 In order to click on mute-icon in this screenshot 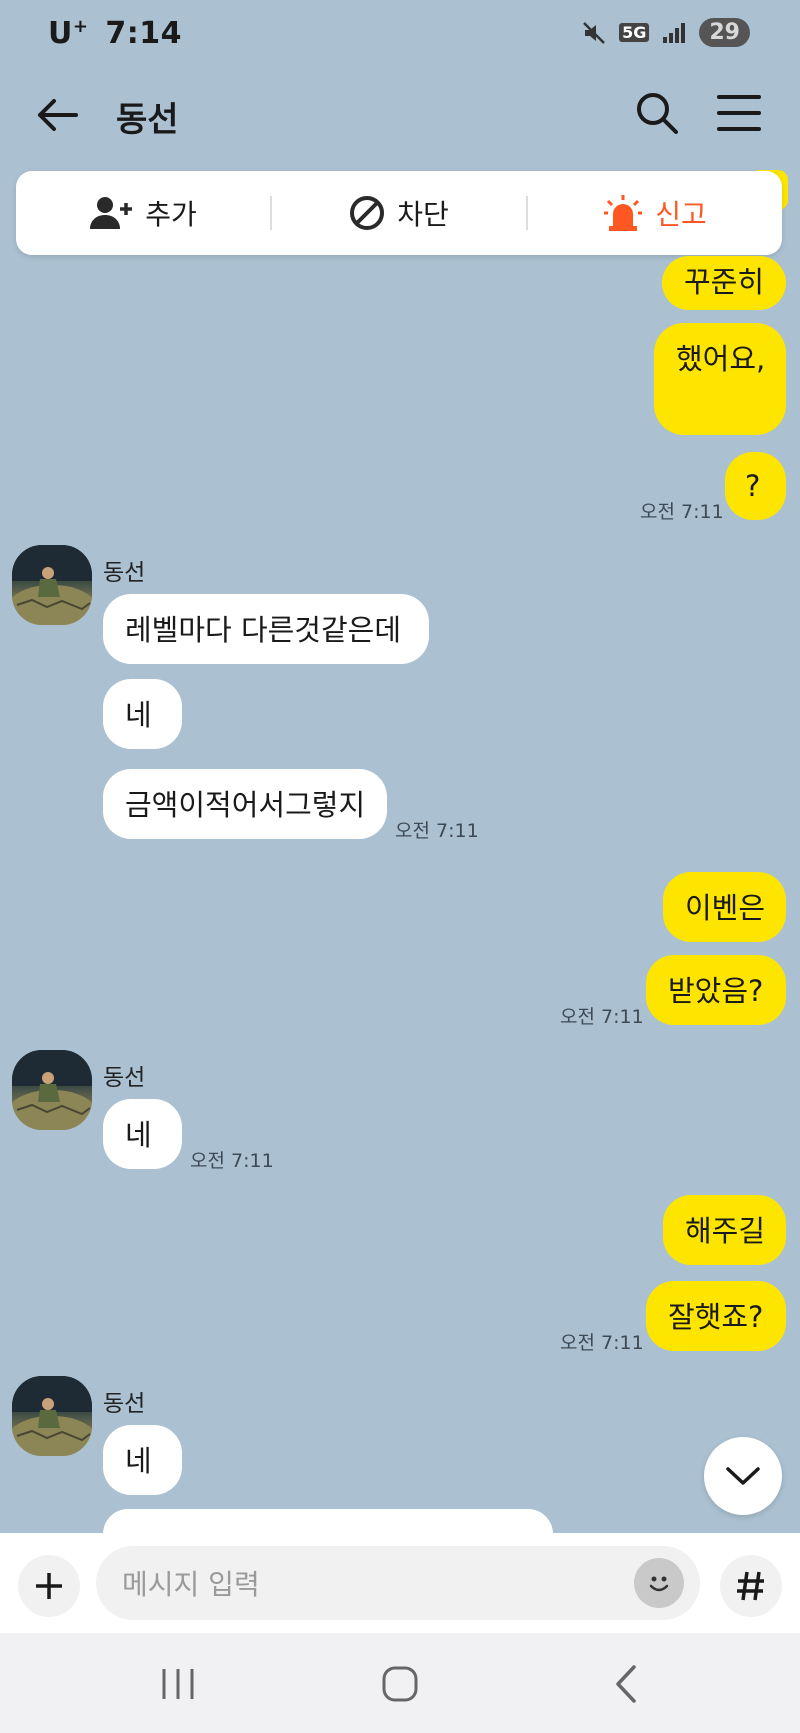, I will do `click(594, 32)`.